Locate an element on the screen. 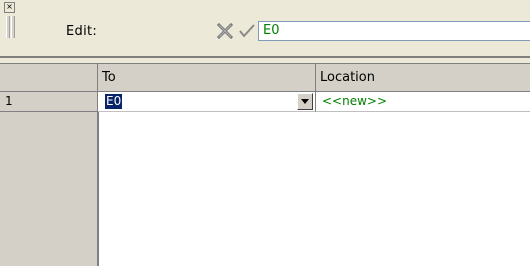 This screenshot has height=266, width=530. column-divider is located at coordinates (98, 189).